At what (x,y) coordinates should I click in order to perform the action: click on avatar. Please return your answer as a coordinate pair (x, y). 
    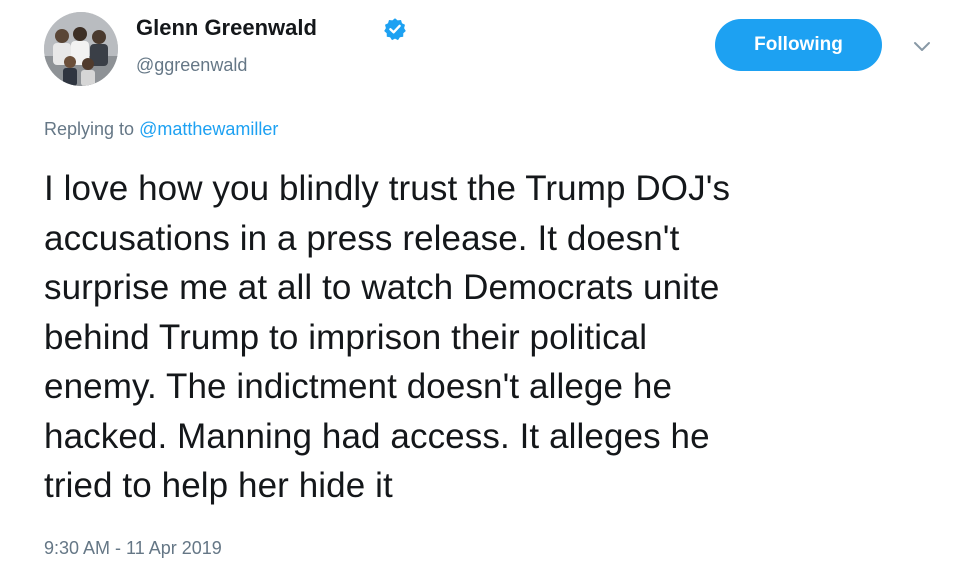
    Looking at the image, I should click on (81, 49).